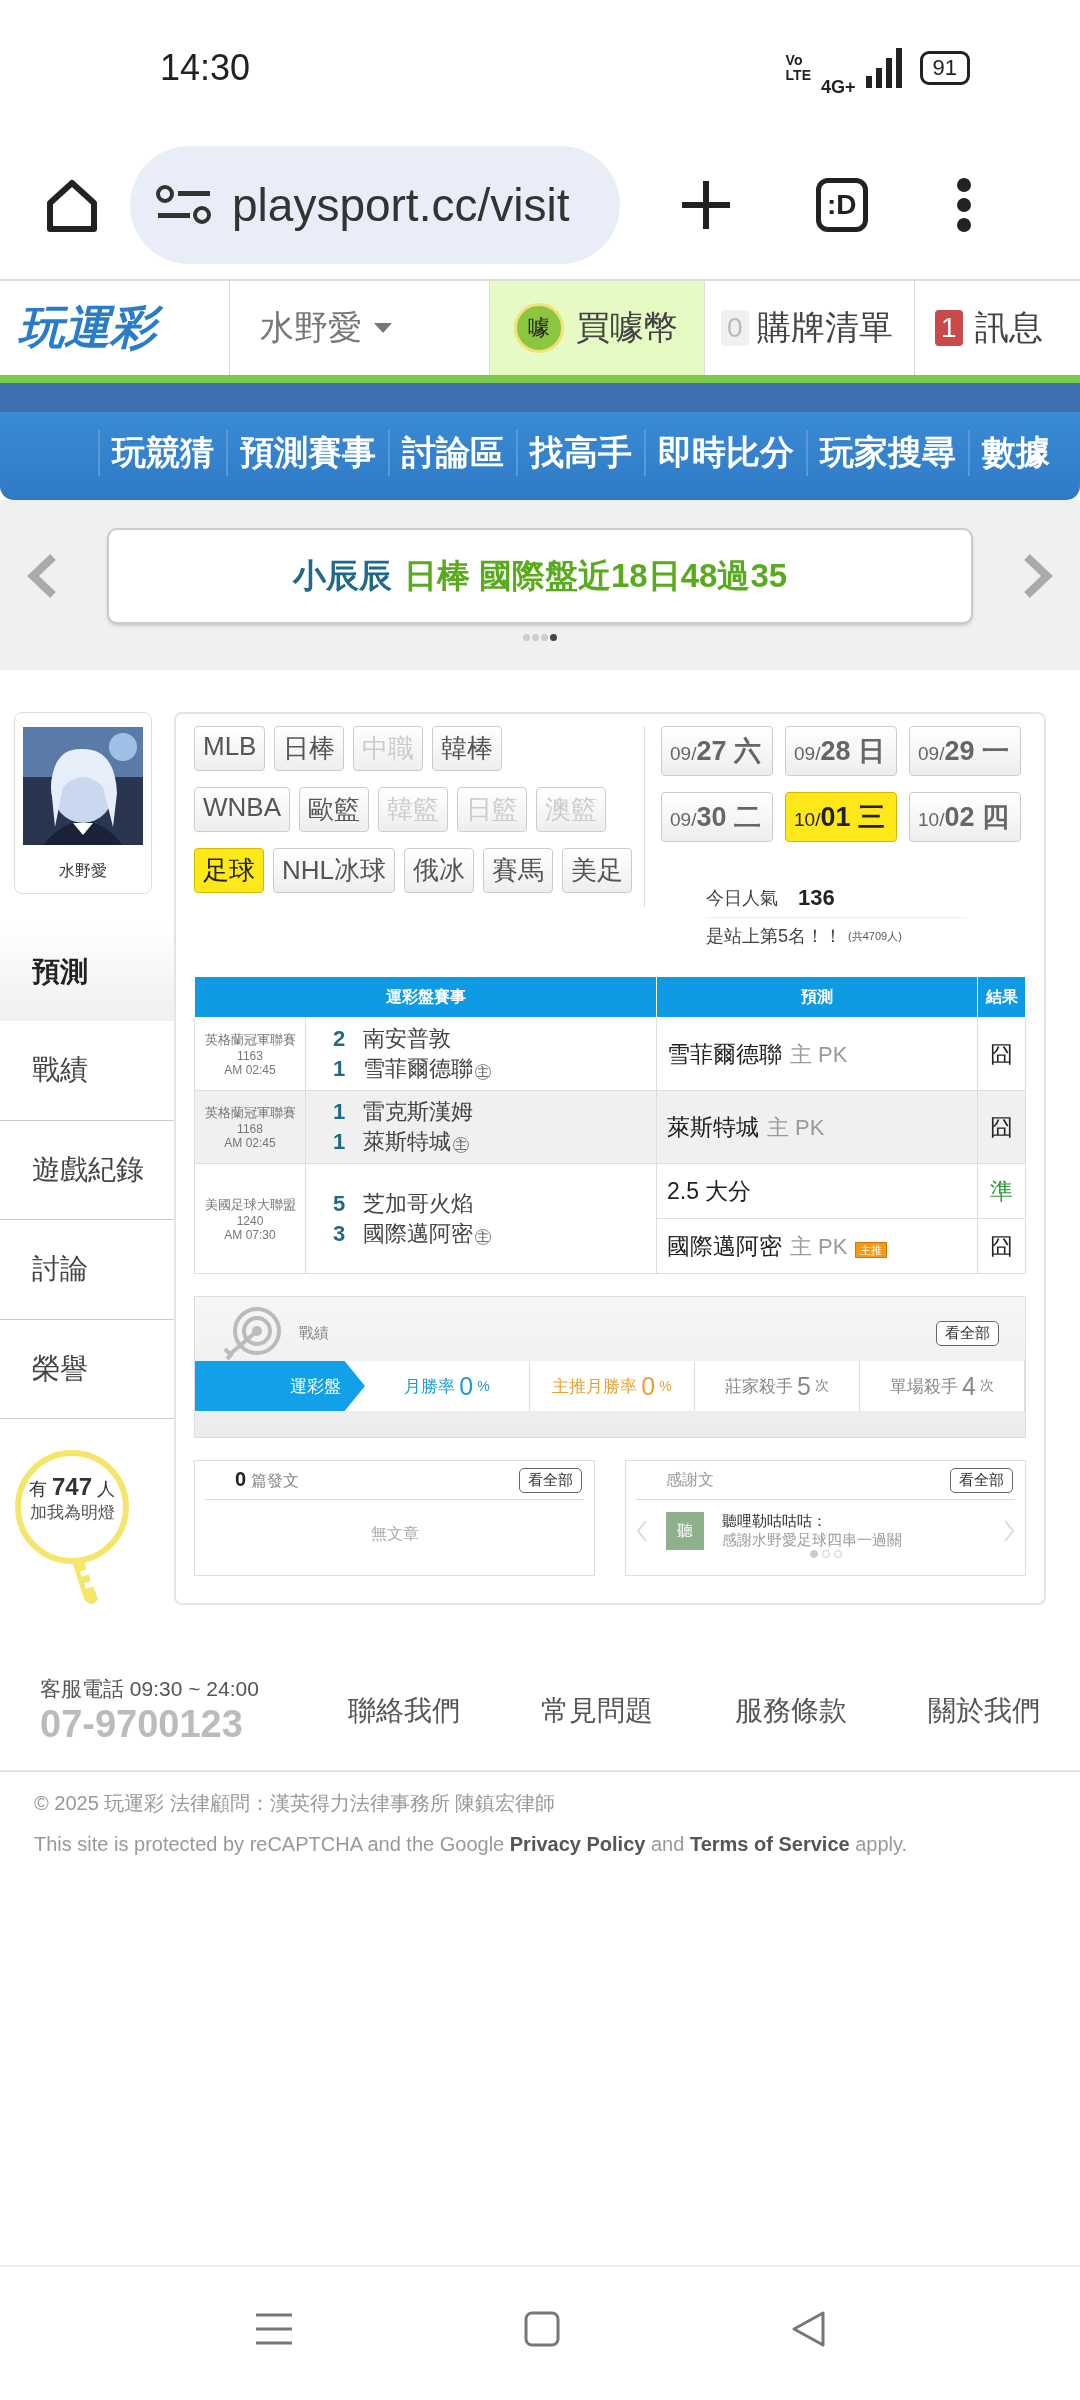  What do you see at coordinates (595, 575) in the screenshot?
I see `banner-text: 日棒 國際盤近18日48過35` at bounding box center [595, 575].